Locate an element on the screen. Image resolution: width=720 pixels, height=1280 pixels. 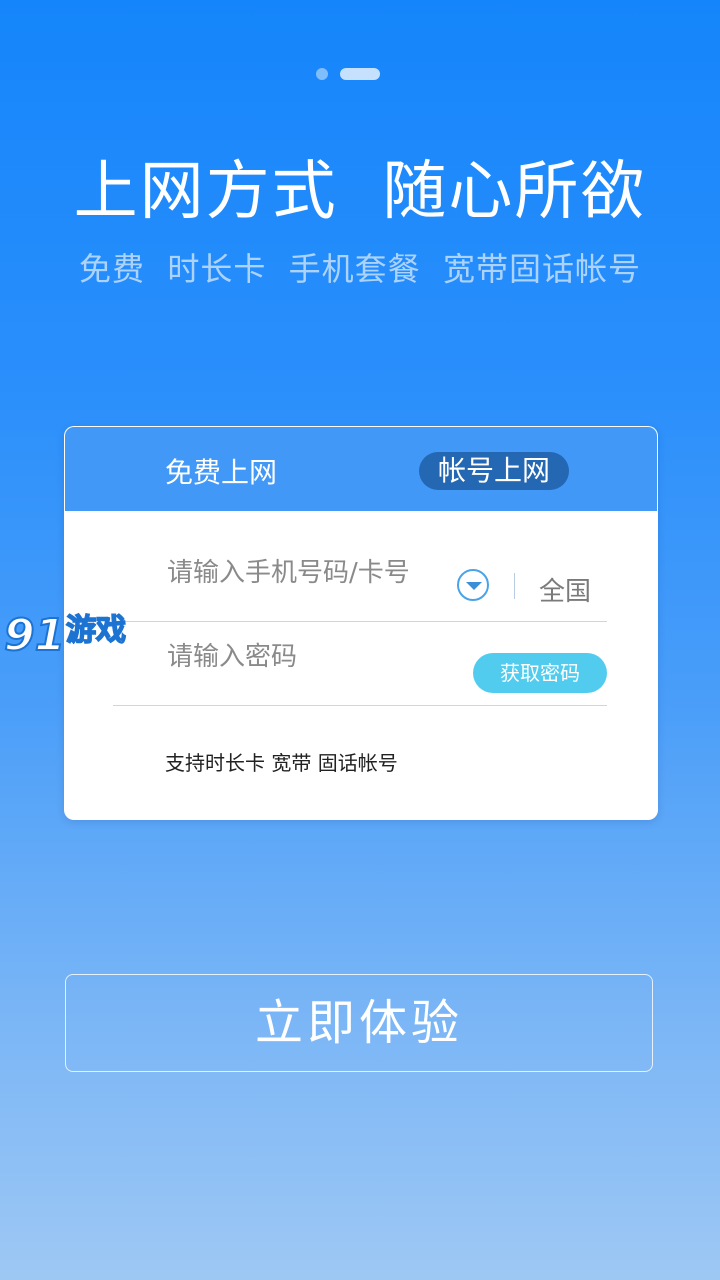
region-selector: 全国 is located at coordinates (565, 589).